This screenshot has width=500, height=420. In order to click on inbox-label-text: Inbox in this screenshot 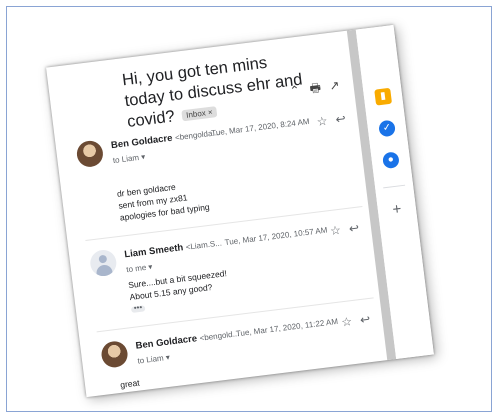, I will do `click(196, 114)`.